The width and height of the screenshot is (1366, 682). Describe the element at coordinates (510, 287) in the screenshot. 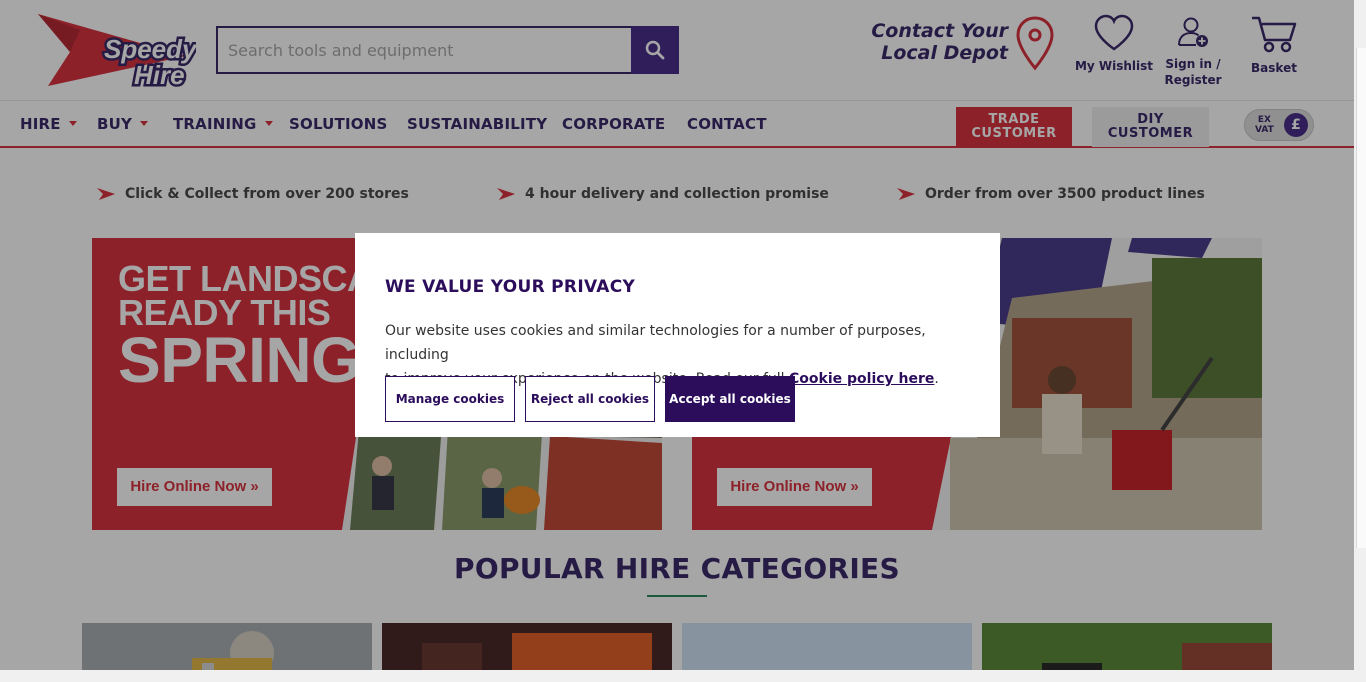

I see `cookie-modal-title: WE VALUE YOUR PRIVACY` at that location.